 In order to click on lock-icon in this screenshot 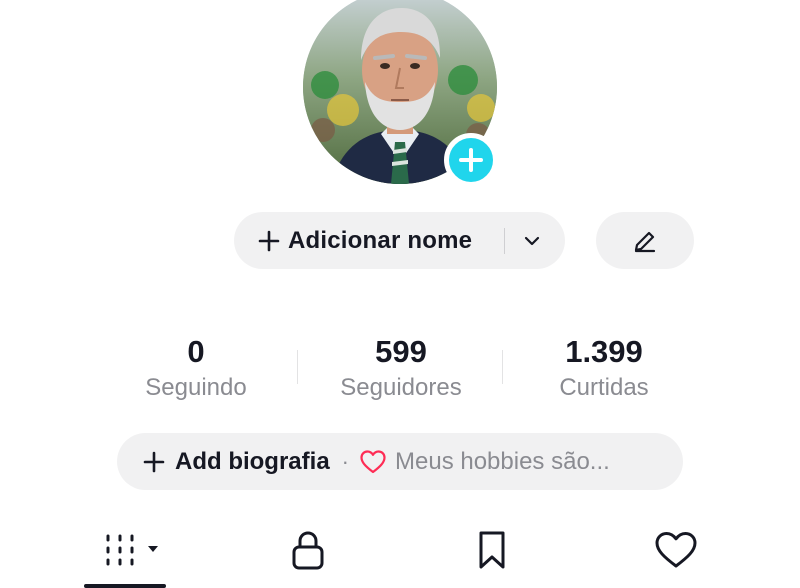, I will do `click(308, 550)`.